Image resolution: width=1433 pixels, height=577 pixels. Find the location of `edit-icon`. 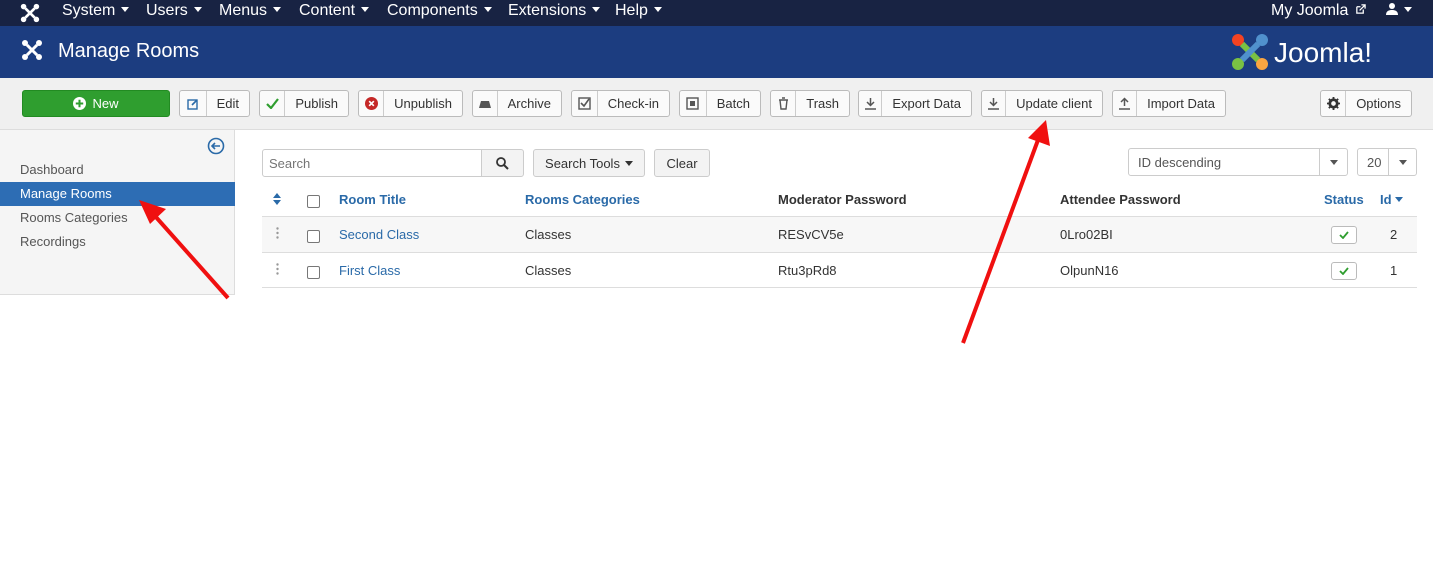

edit-icon is located at coordinates (192, 104).